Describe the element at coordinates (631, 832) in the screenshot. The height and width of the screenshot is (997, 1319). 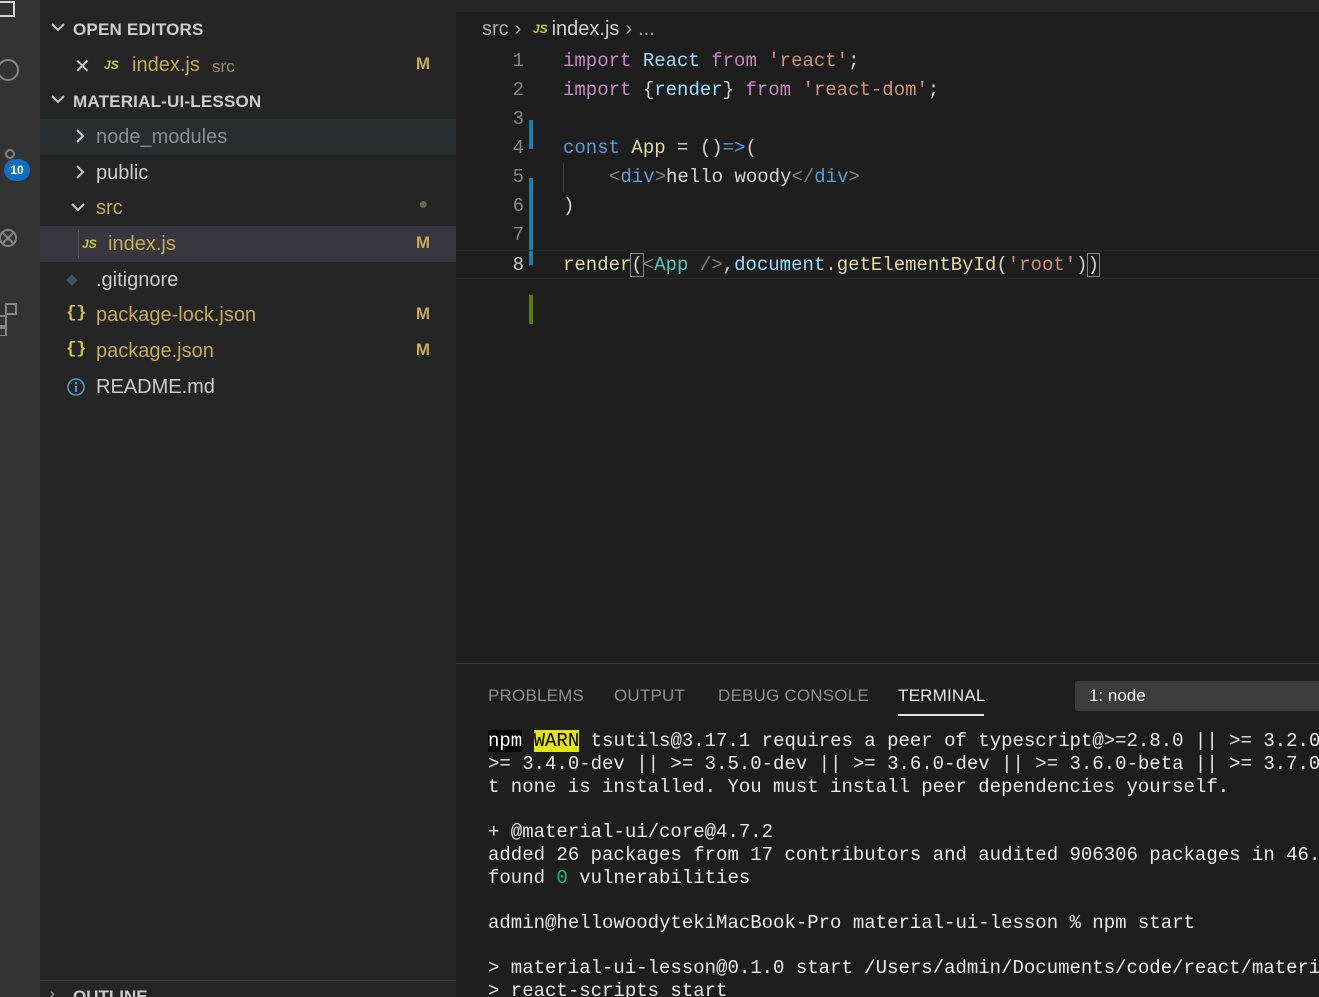
I see `terminal-line: + @material-ui/core@4.7.2` at that location.